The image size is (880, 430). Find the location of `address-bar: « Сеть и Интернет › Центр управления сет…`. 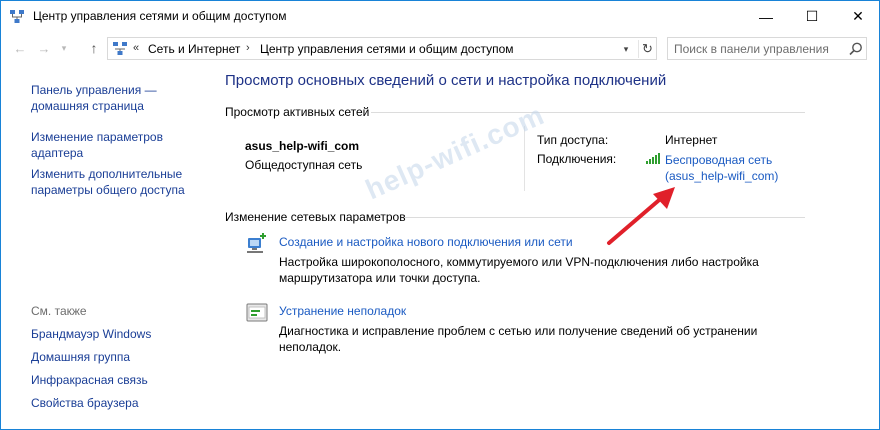

address-bar: « Сеть и Интернет › Центр управления сет… is located at coordinates (382, 48).